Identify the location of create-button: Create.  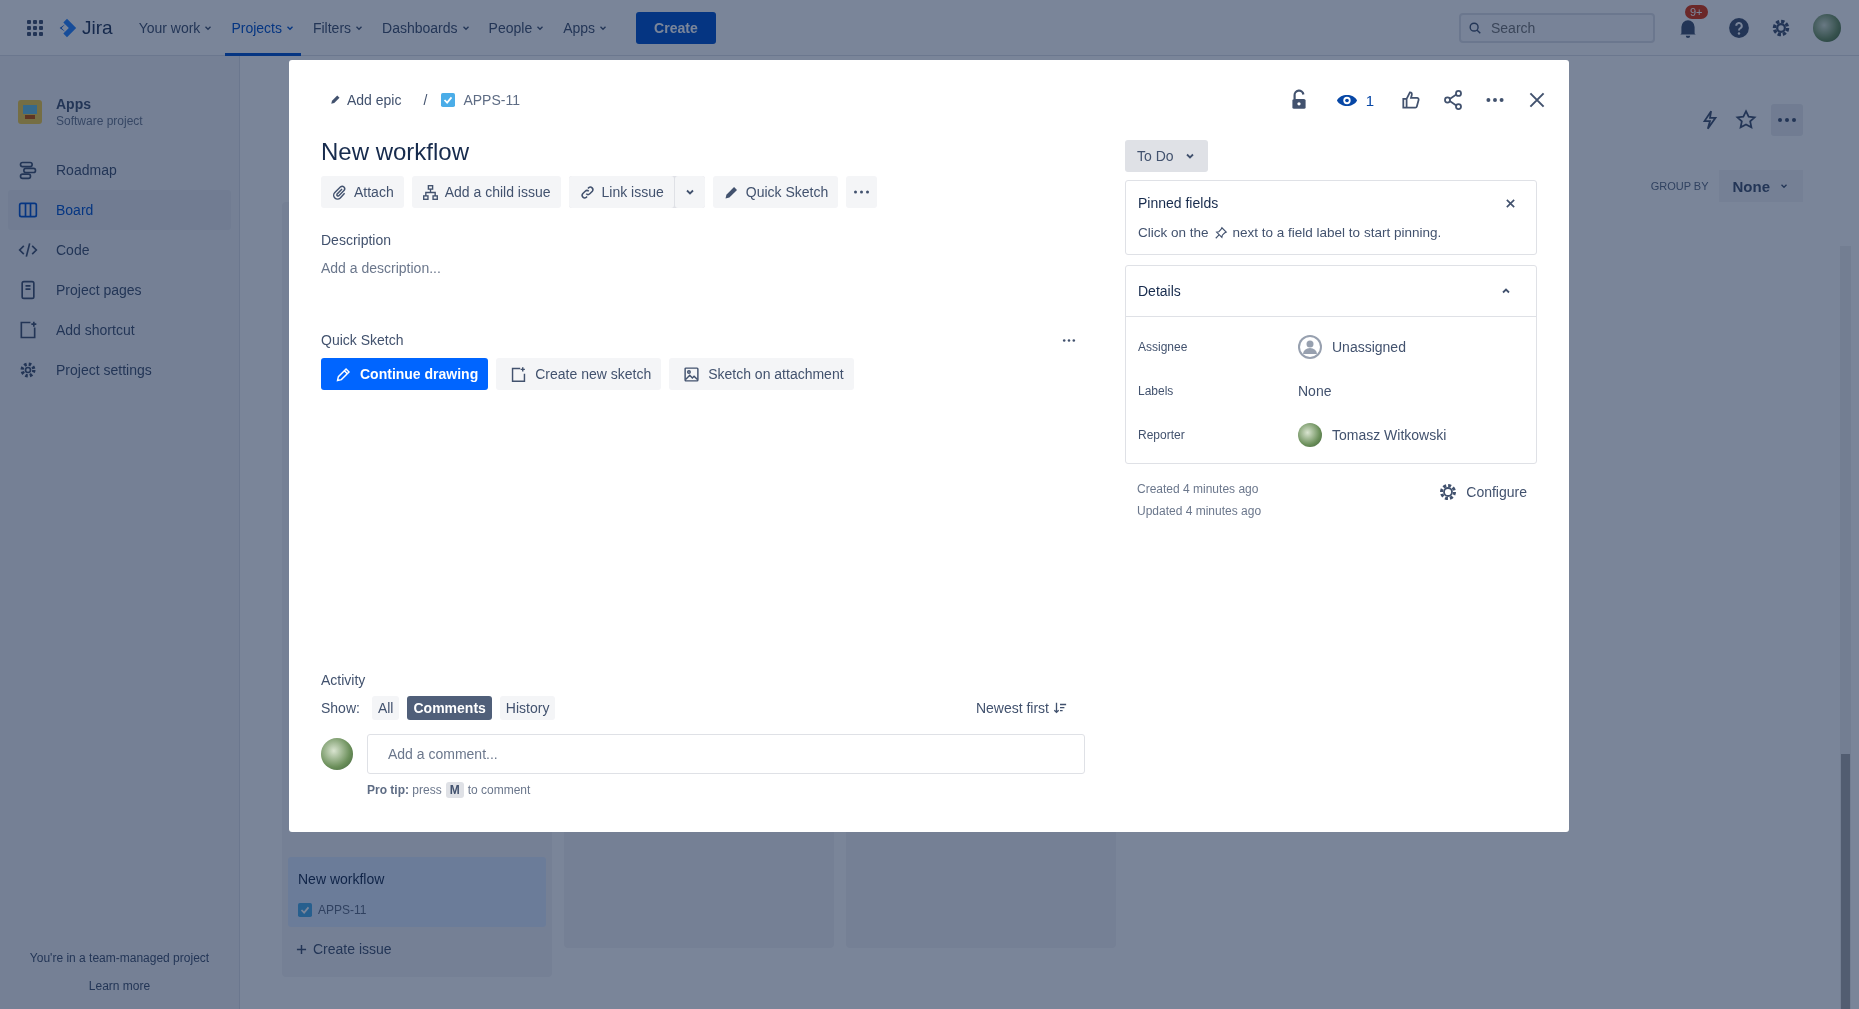
(676, 27).